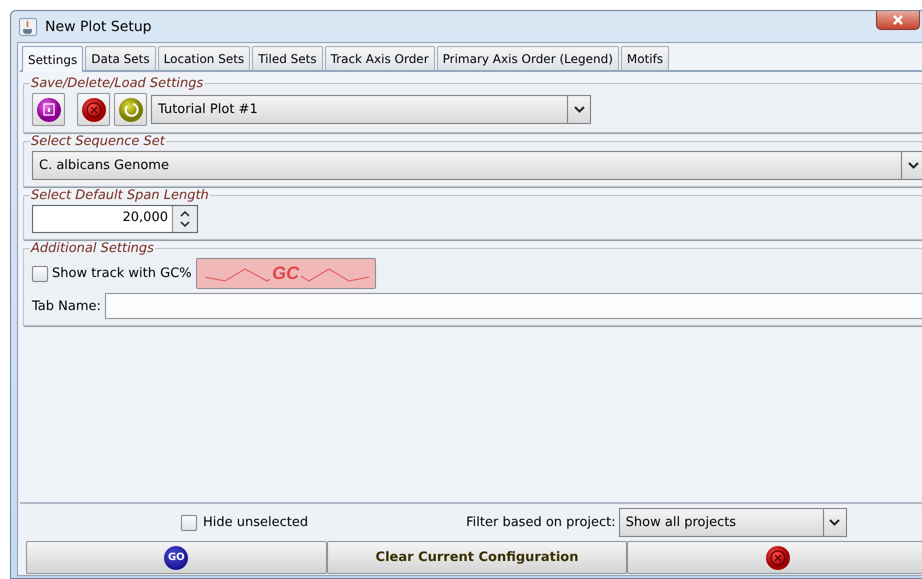 This screenshot has height=579, width=922. What do you see at coordinates (66, 306) in the screenshot?
I see `field-label: Tab Name:` at bounding box center [66, 306].